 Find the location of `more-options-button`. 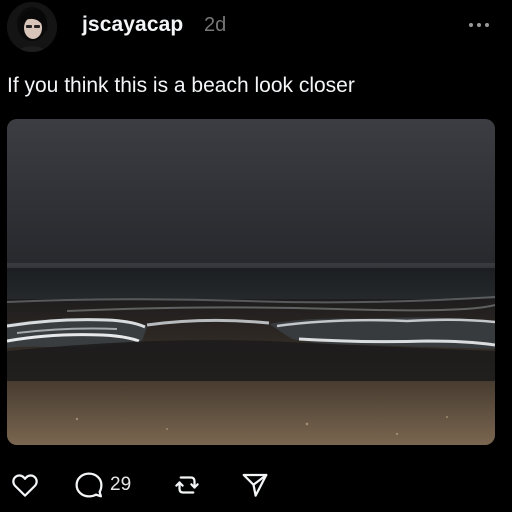

more-options-button is located at coordinates (479, 25).